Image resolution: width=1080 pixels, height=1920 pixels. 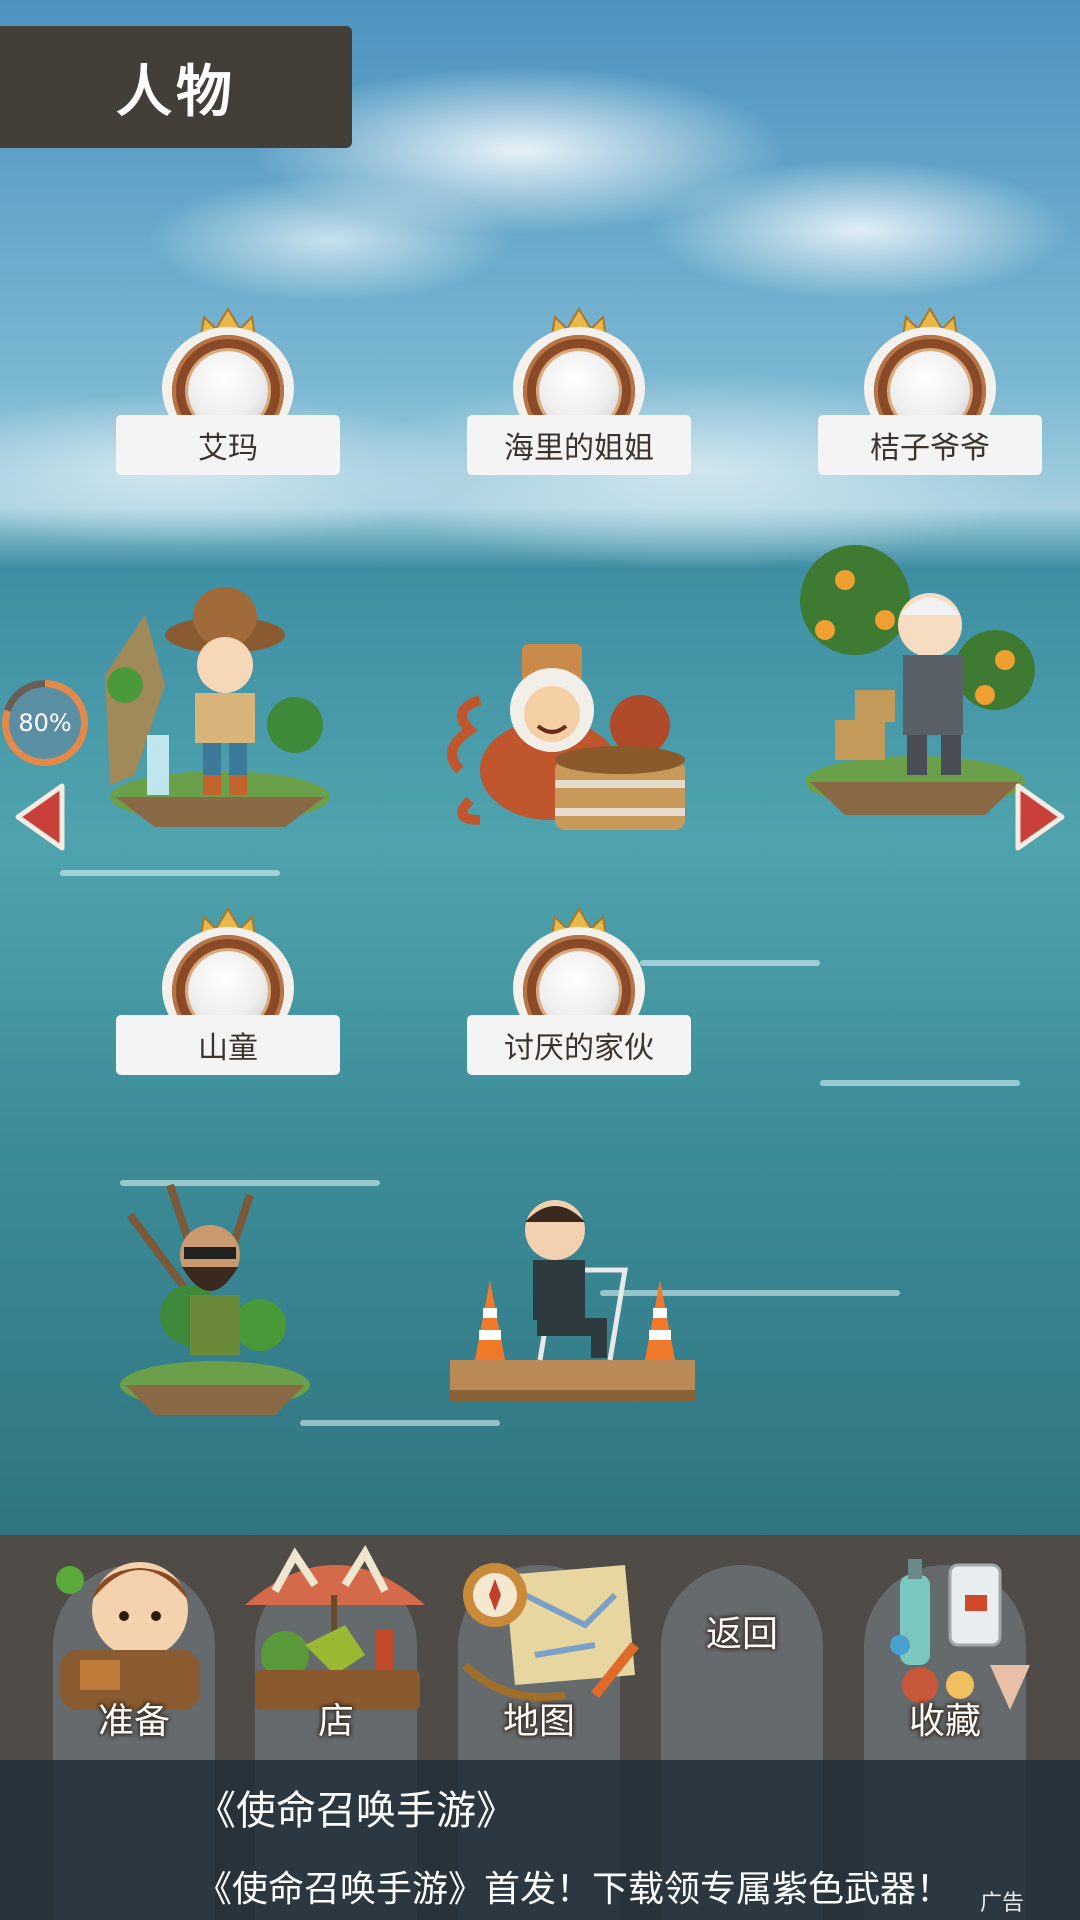 What do you see at coordinates (1002, 1903) in the screenshot?
I see `ad-tag: 广告` at bounding box center [1002, 1903].